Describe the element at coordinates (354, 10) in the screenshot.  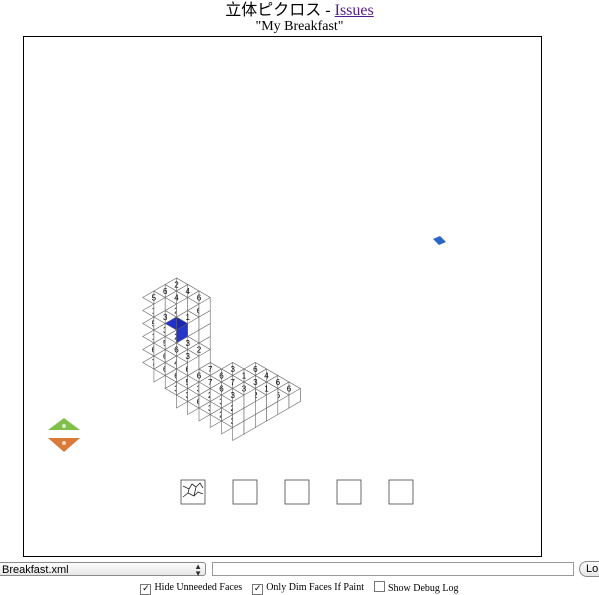
I see `issues-link: Issues` at that location.